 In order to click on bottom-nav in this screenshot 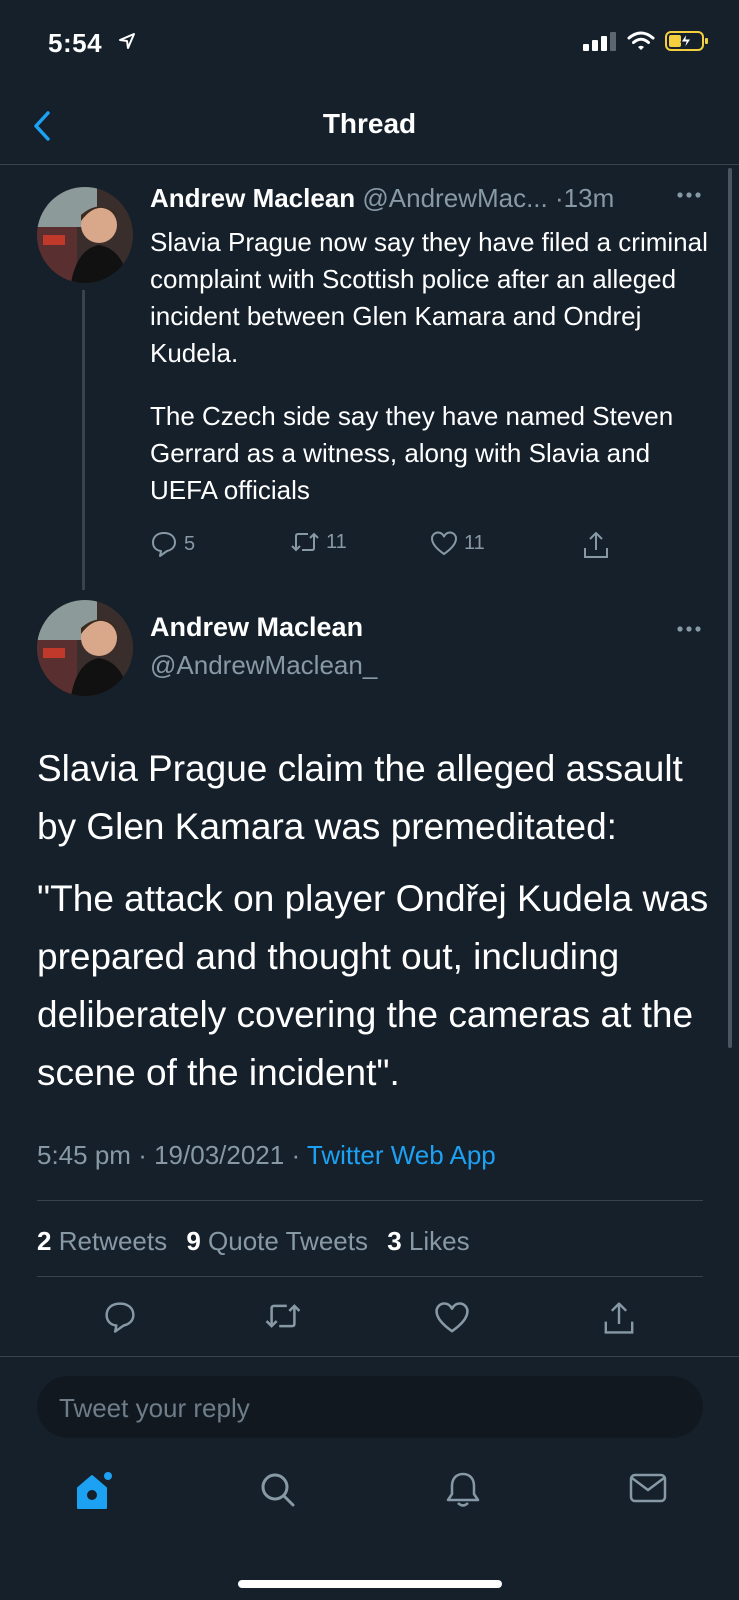, I will do `click(369, 1495)`.